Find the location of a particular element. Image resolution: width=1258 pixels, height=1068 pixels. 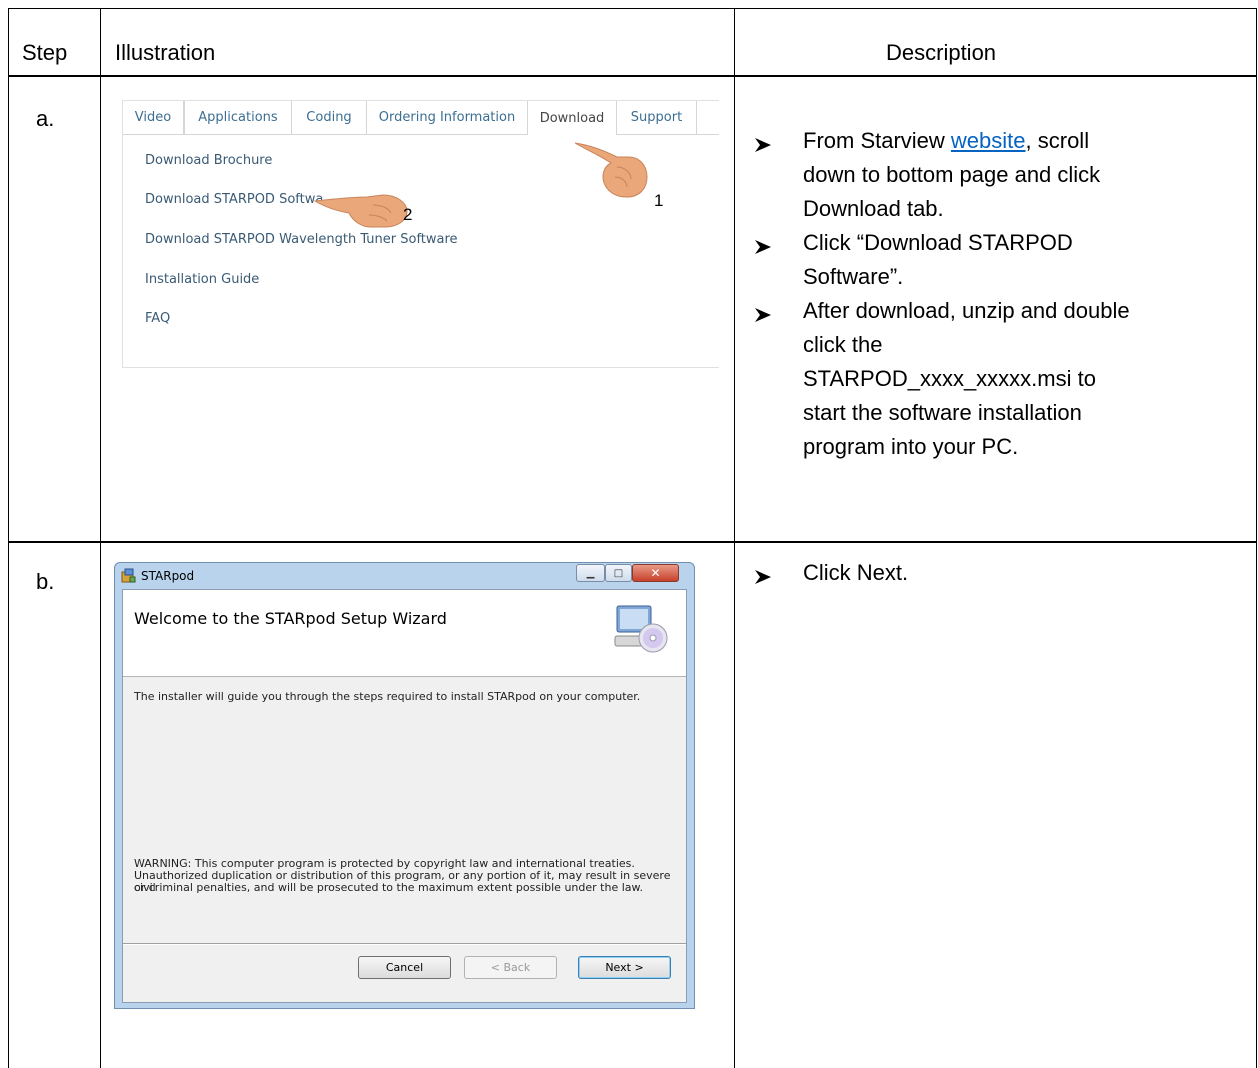

header-description: Description is located at coordinates (941, 52).